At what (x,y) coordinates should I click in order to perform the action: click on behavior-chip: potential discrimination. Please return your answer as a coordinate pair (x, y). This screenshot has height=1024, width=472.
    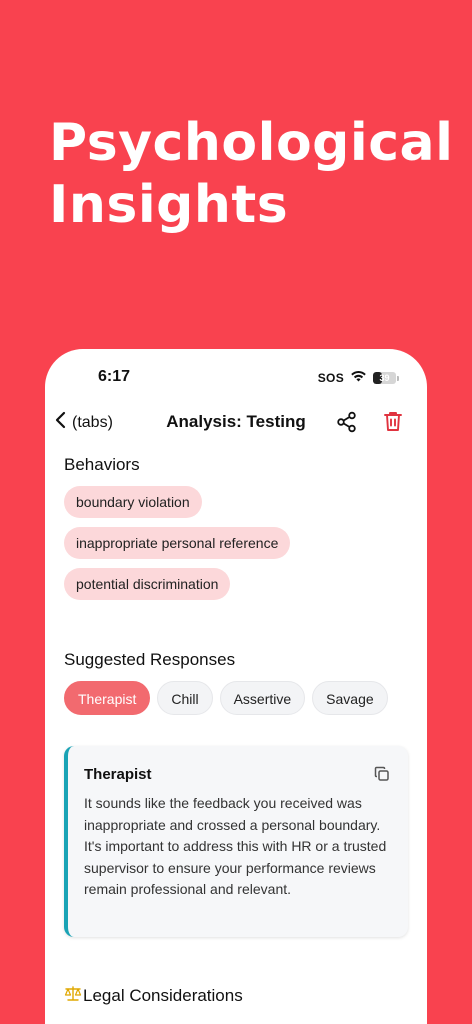
    Looking at the image, I should click on (147, 584).